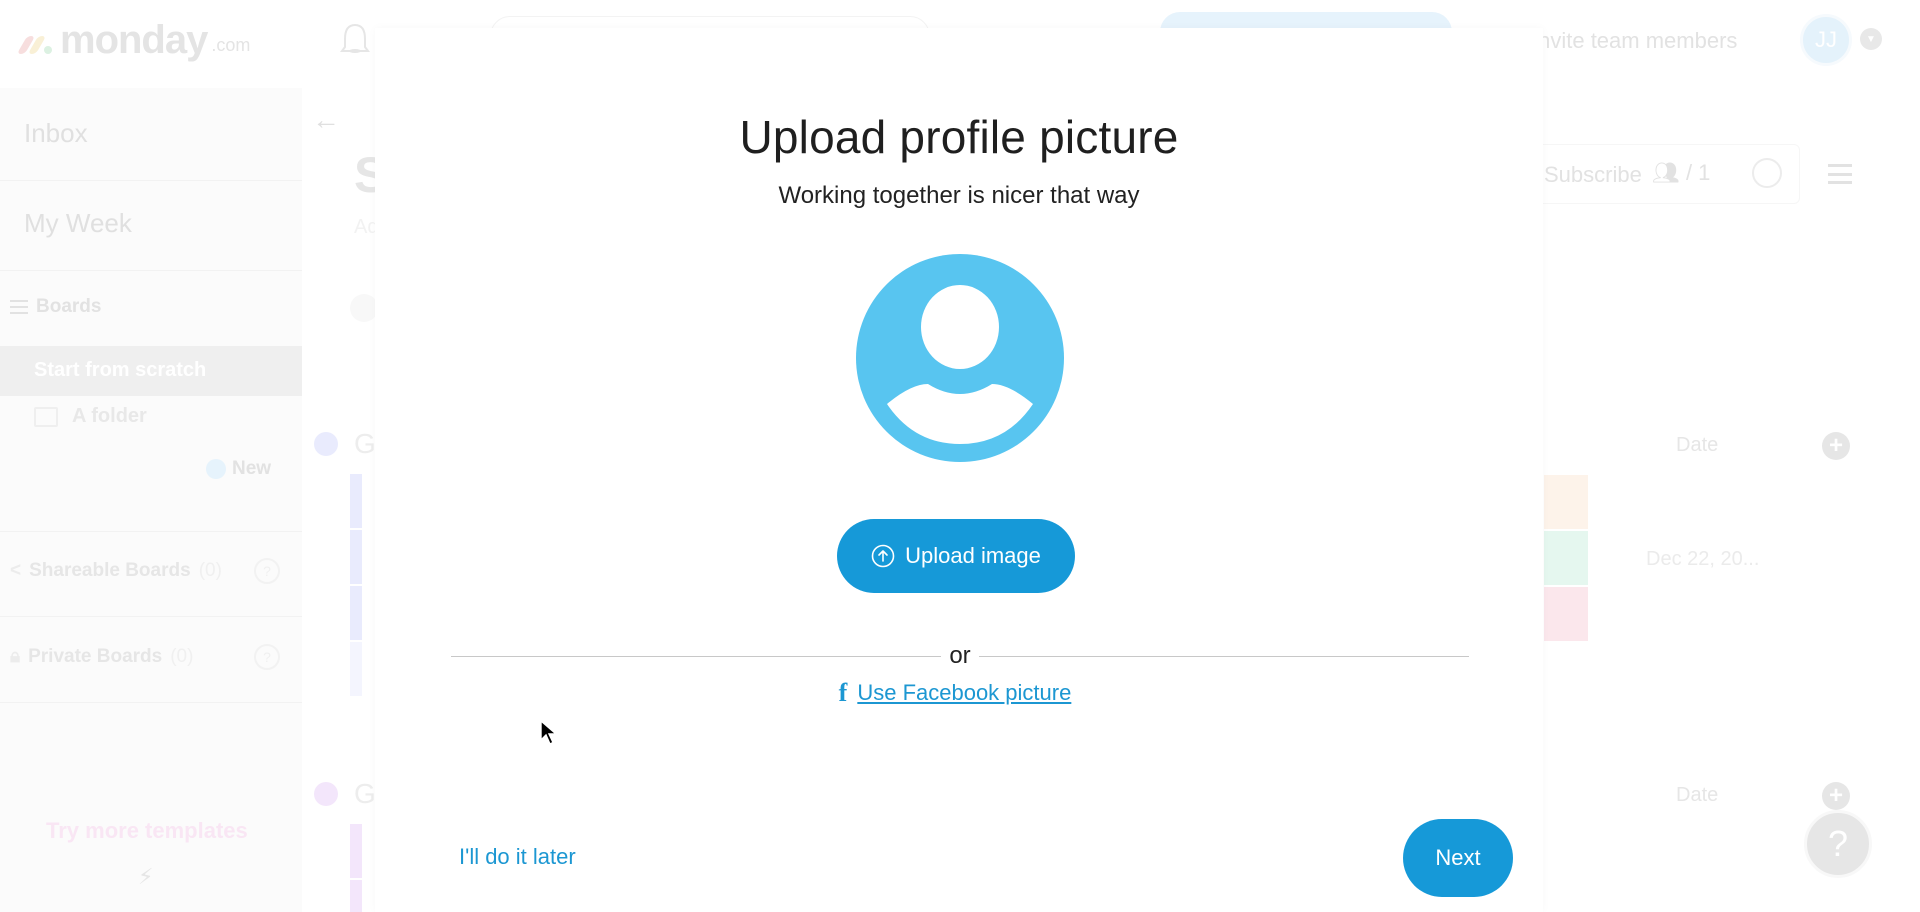 The image size is (1920, 912). Describe the element at coordinates (145, 877) in the screenshot. I see `lightning-icon: ⚡︎` at that location.